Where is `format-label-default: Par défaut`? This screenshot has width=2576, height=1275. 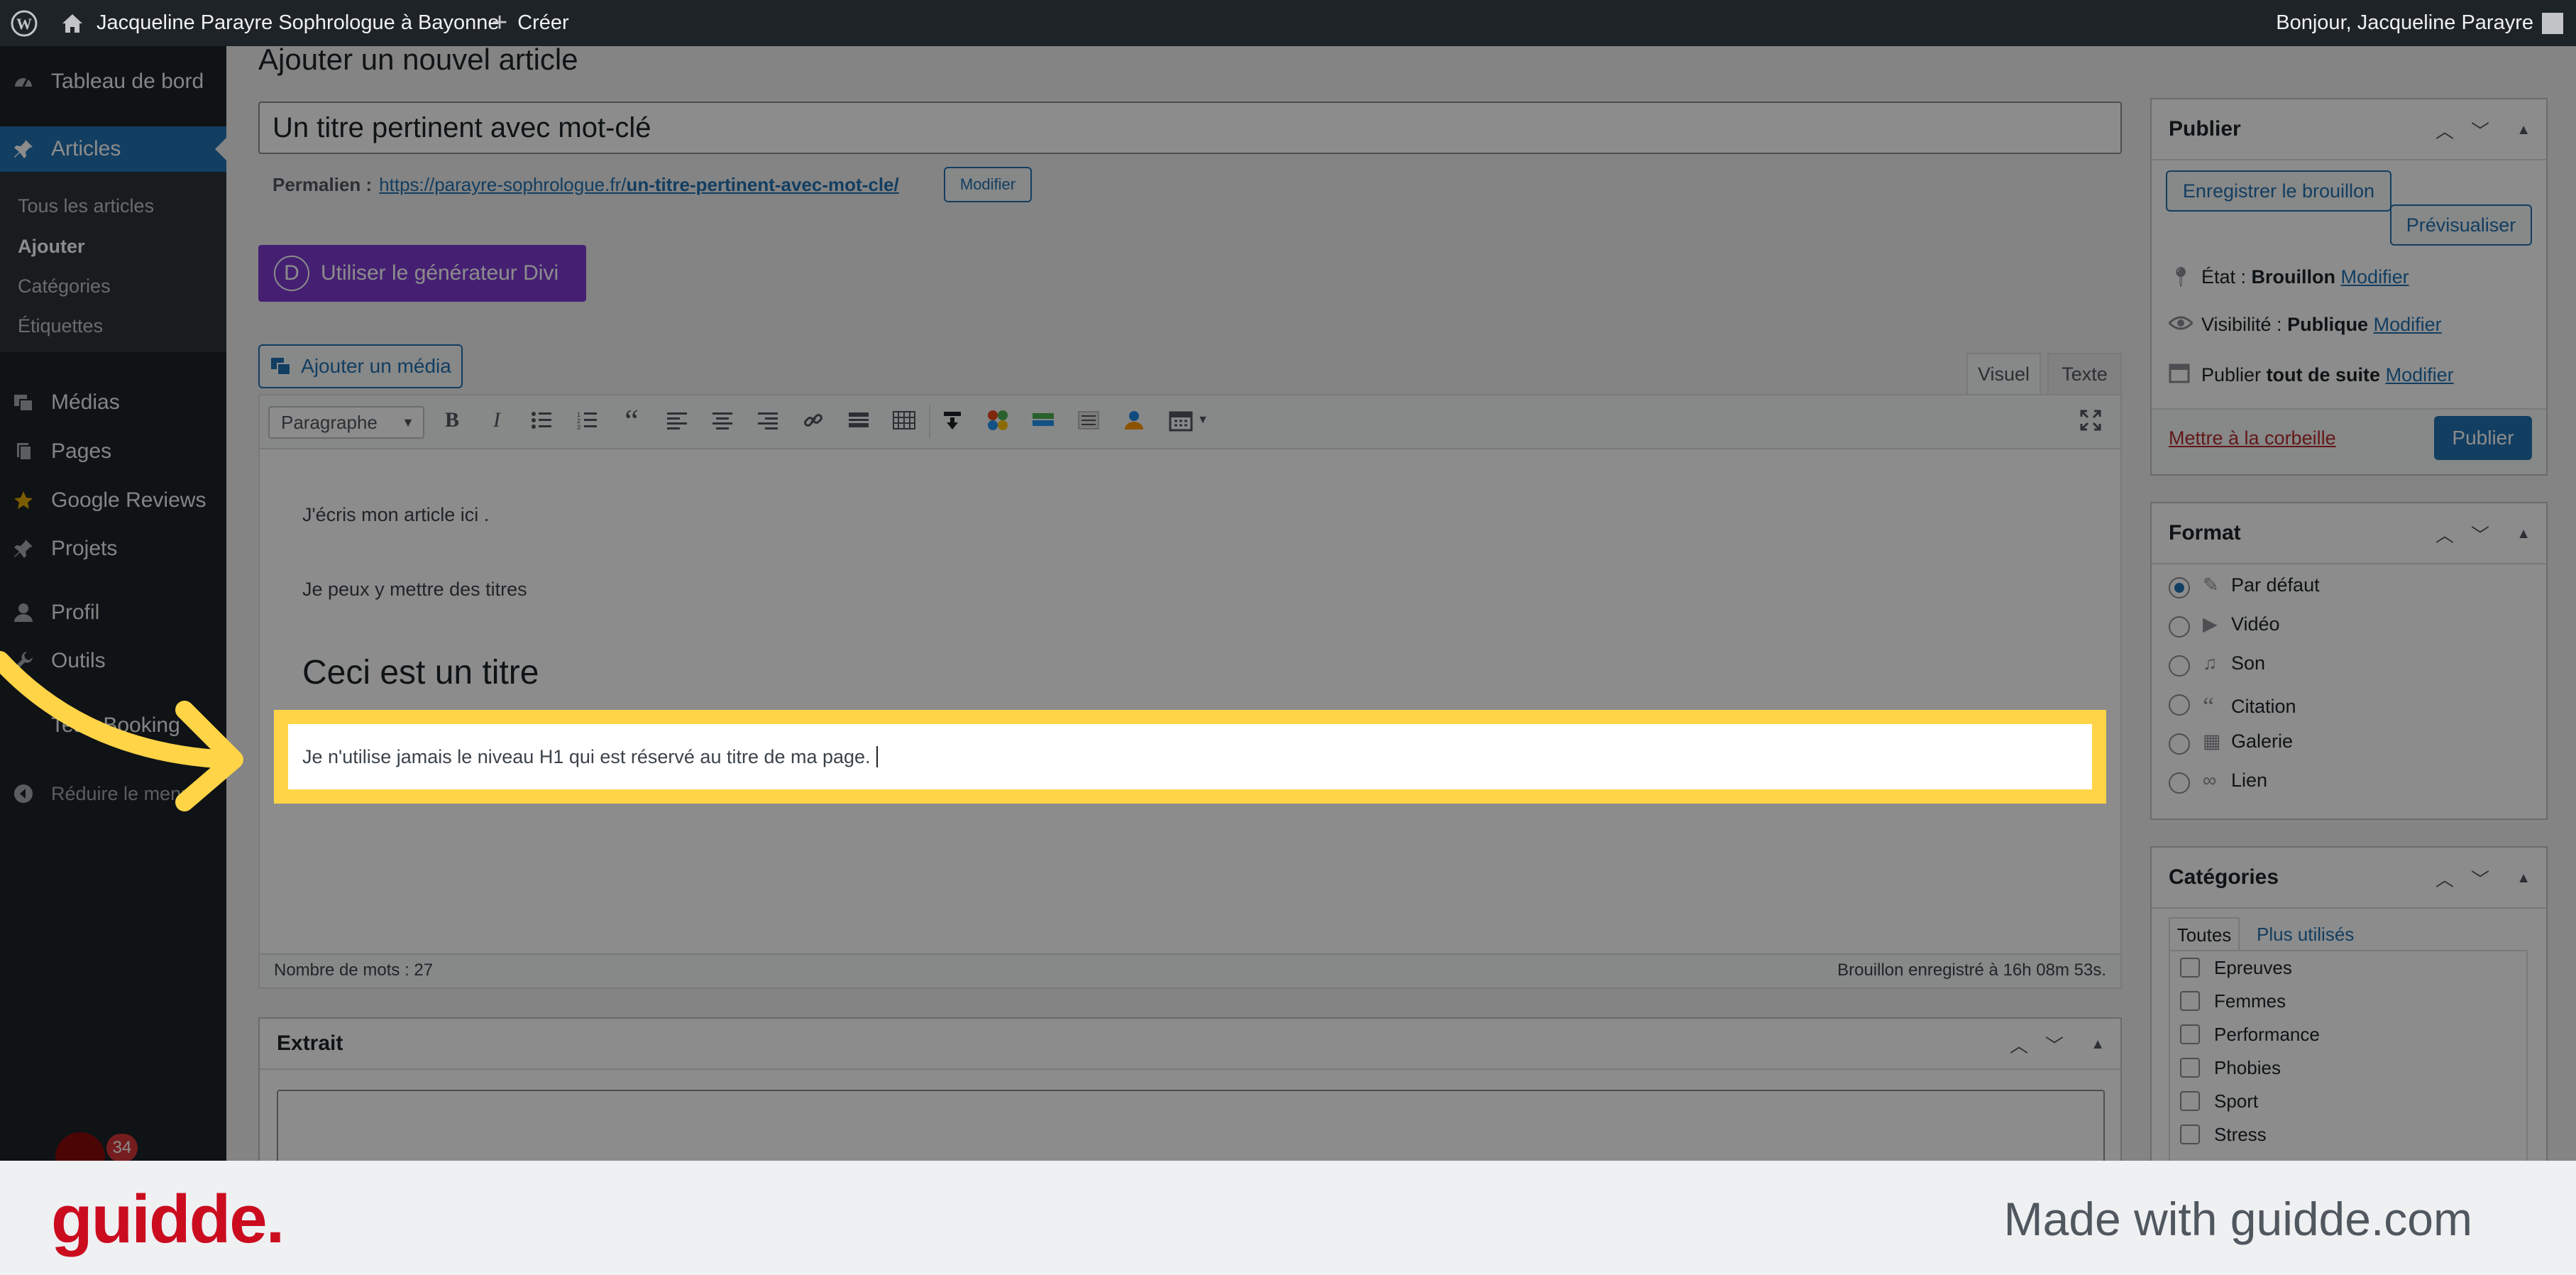
format-label-default: Par défaut is located at coordinates (2275, 585).